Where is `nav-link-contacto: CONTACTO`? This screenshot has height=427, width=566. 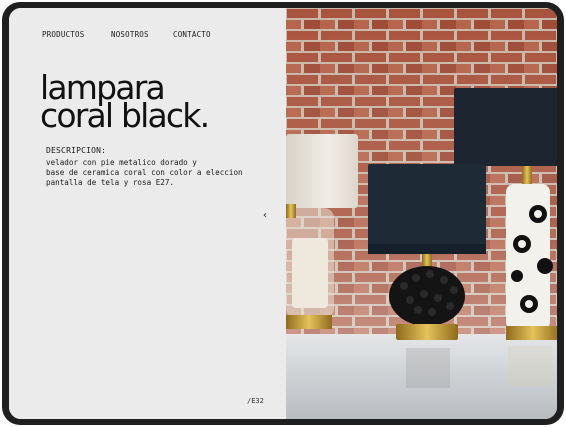
nav-link-contacto: CONTACTO is located at coordinates (192, 34).